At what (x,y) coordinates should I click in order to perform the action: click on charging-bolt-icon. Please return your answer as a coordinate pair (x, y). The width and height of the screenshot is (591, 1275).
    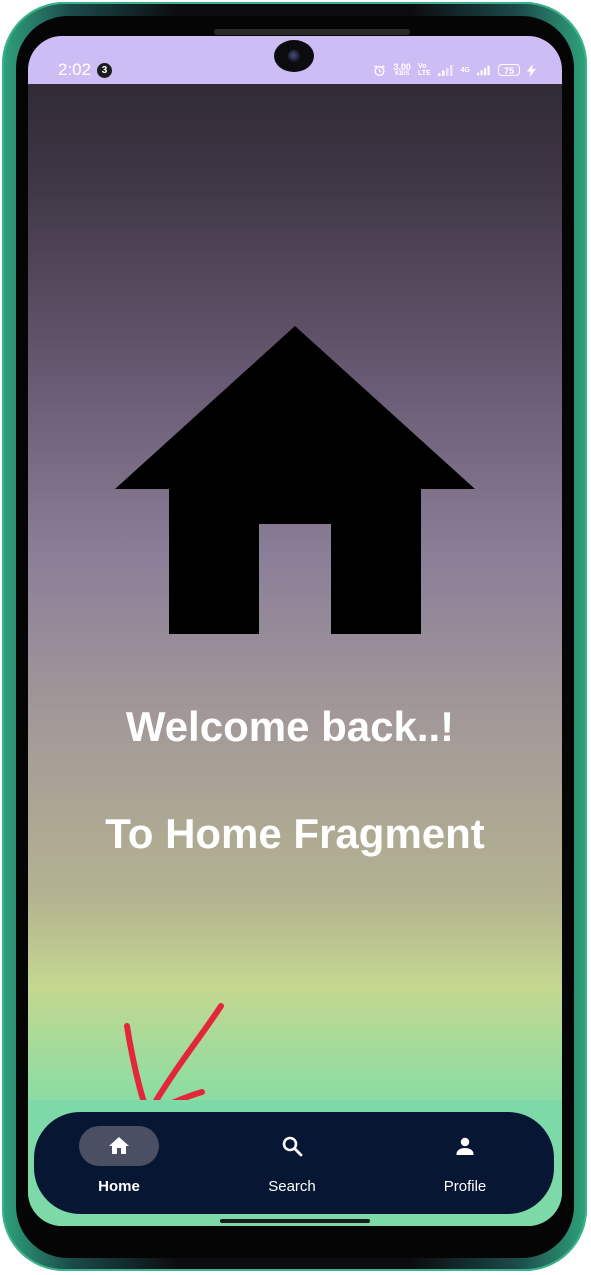
    Looking at the image, I should click on (531, 70).